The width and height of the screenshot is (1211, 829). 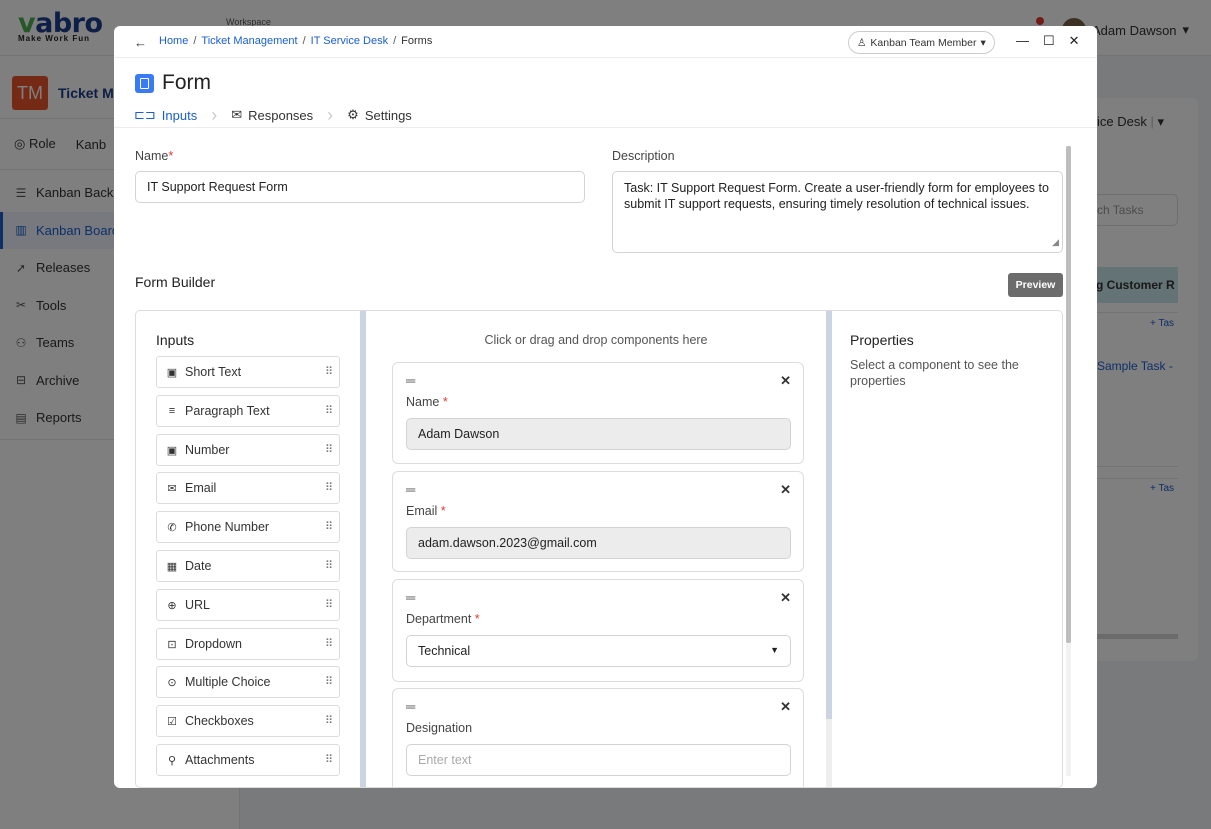 I want to click on inputs-palette-title: Inputs, so click(x=175, y=340).